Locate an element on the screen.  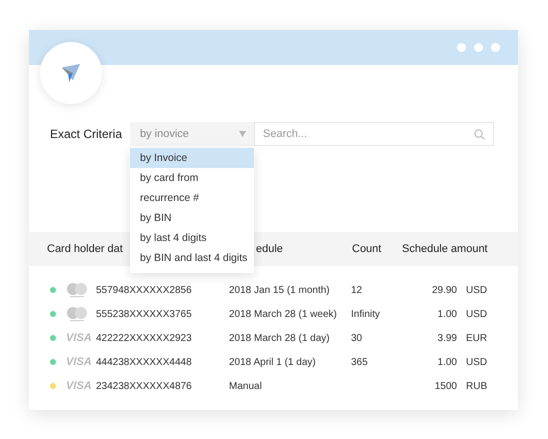
table-cell-text: Infinity is located at coordinates (366, 314).